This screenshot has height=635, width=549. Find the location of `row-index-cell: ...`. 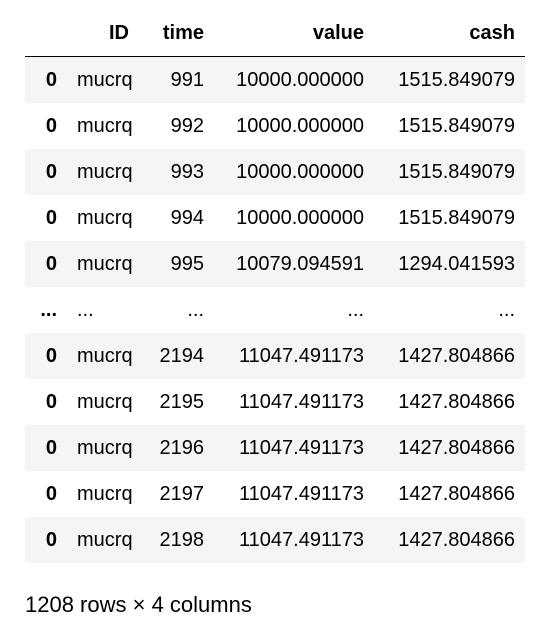

row-index-cell: ... is located at coordinates (48, 309).